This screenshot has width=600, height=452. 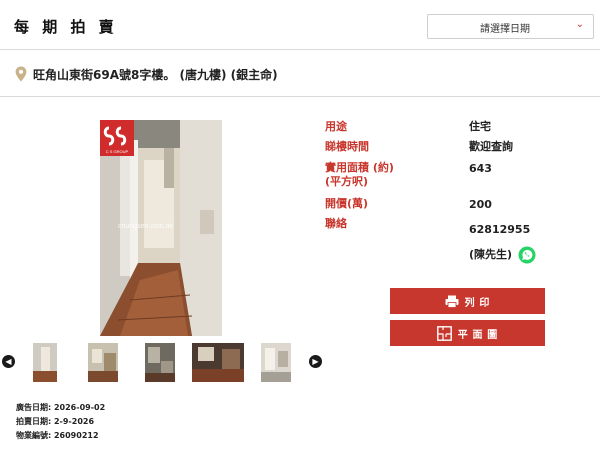 I want to click on detail-label-area-unit: (平方呎), so click(x=347, y=181).